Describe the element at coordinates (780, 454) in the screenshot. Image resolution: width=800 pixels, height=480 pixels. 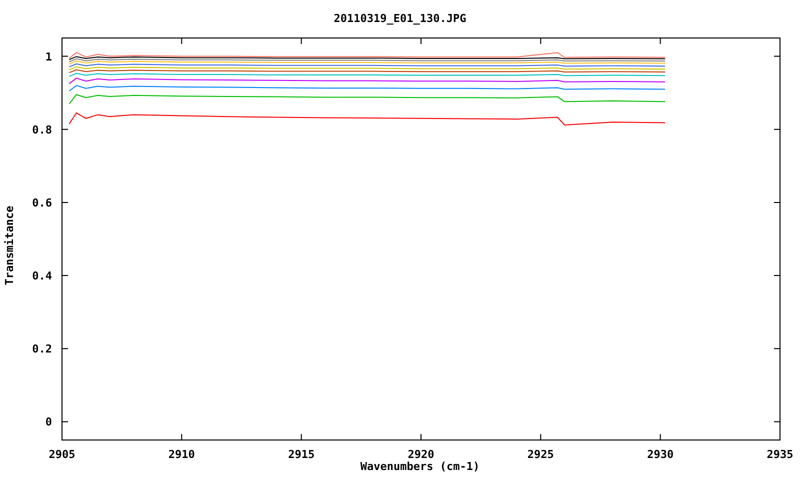
I see `tick-label: 2935` at that location.